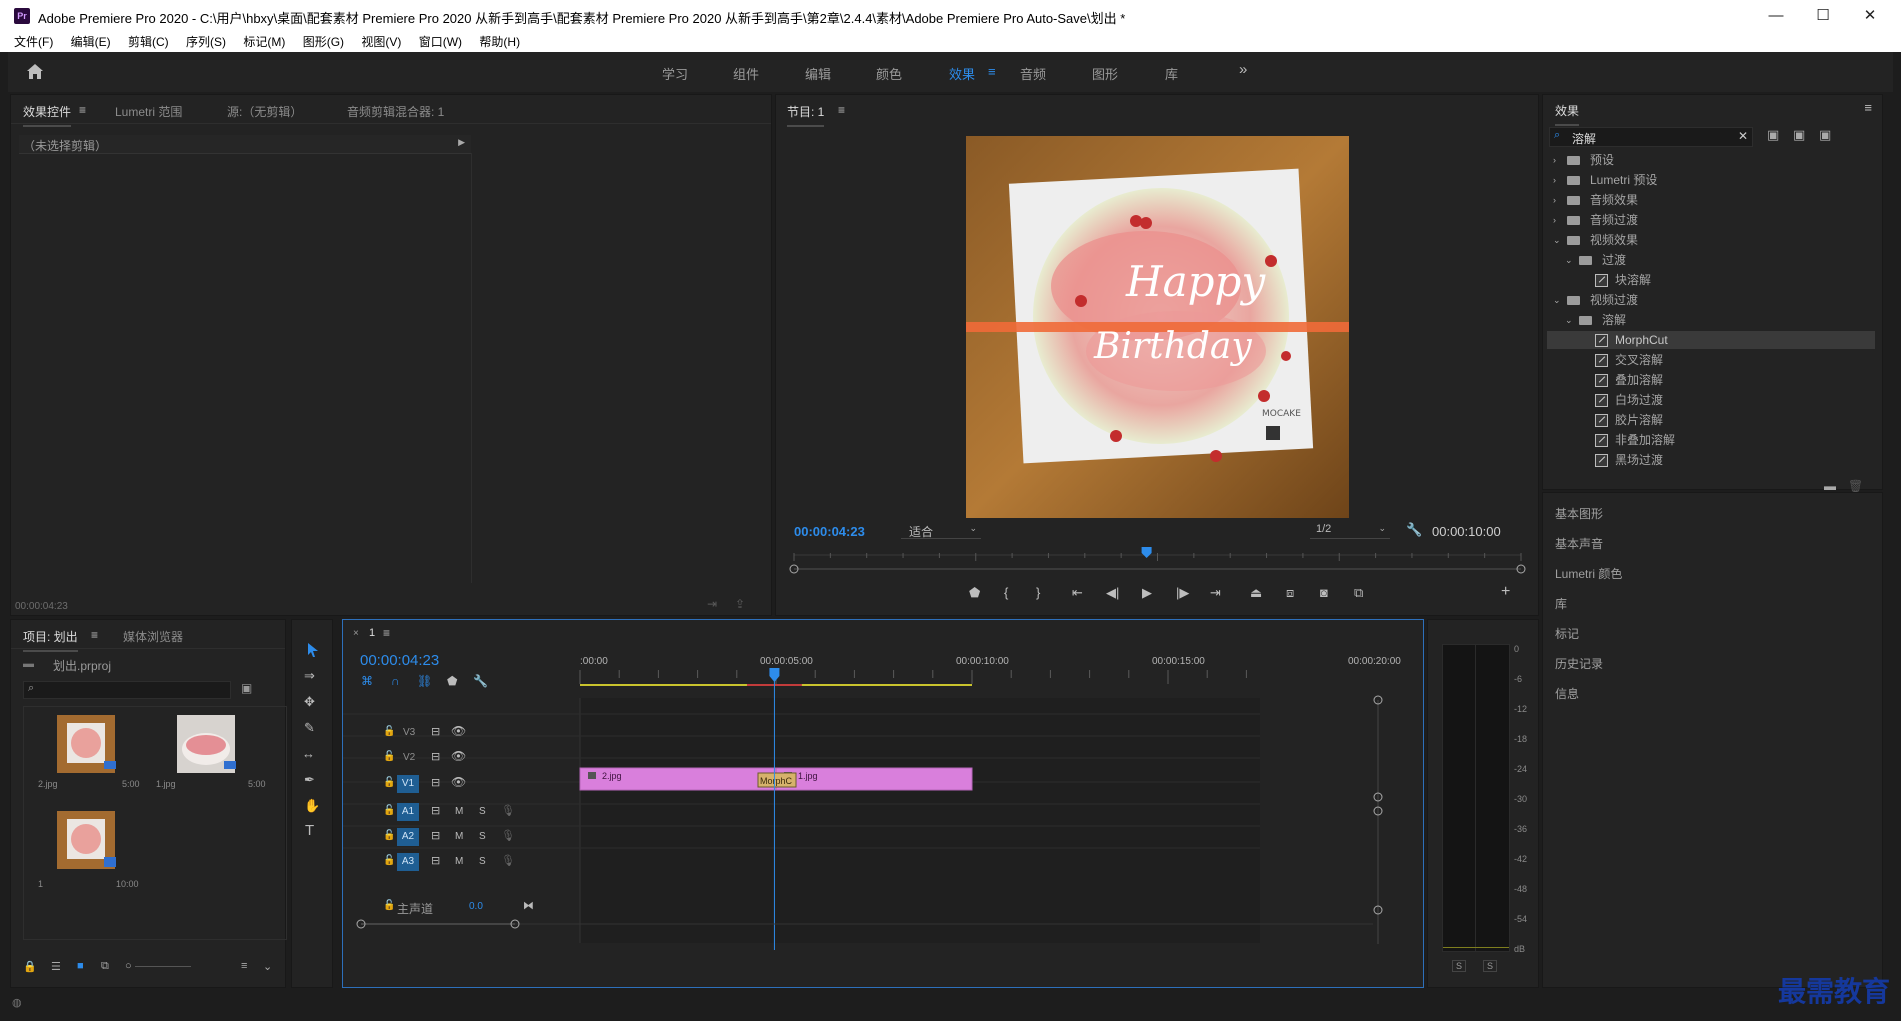 The height and width of the screenshot is (1021, 1901). Describe the element at coordinates (50, 640) in the screenshot. I see `tab-project: 项目: 划出` at that location.